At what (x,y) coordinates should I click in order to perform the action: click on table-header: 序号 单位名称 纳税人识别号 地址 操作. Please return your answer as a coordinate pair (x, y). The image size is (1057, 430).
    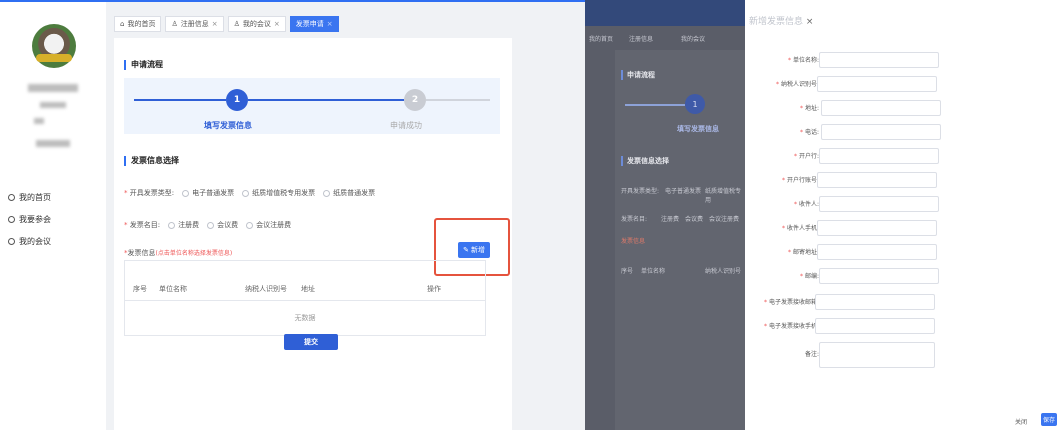
    Looking at the image, I should click on (305, 289).